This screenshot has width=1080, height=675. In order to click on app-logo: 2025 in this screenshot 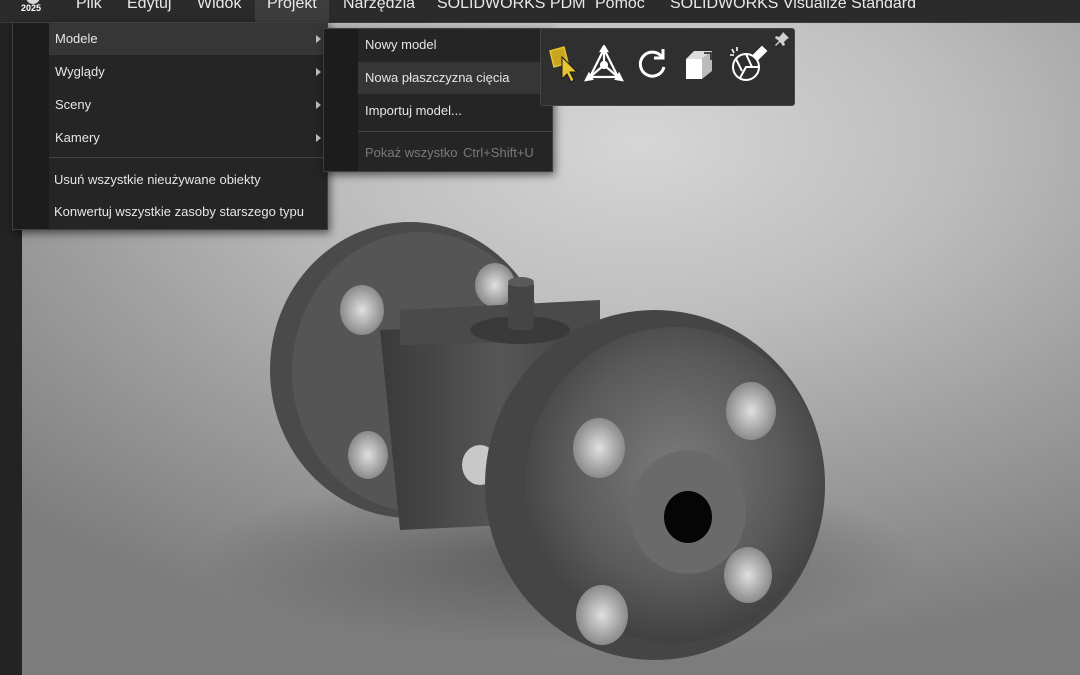, I will do `click(33, 10)`.